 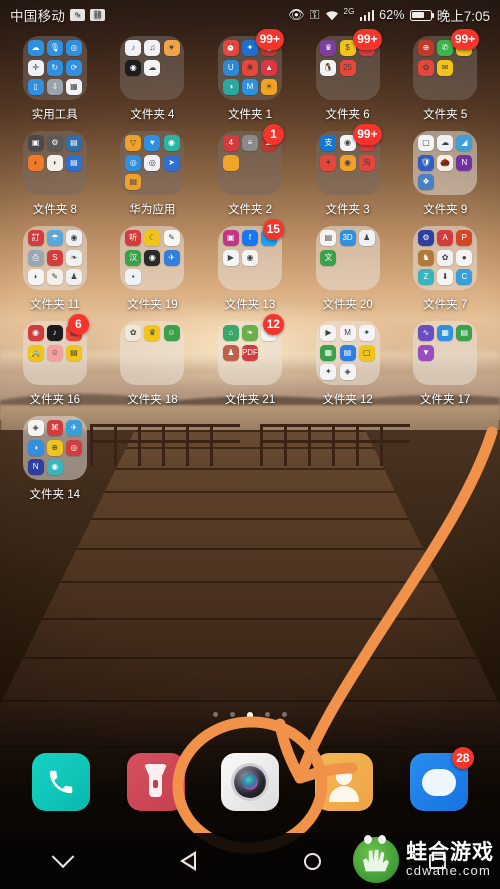 I want to click on battery-app-icon: ▯, so click(x=35, y=87).